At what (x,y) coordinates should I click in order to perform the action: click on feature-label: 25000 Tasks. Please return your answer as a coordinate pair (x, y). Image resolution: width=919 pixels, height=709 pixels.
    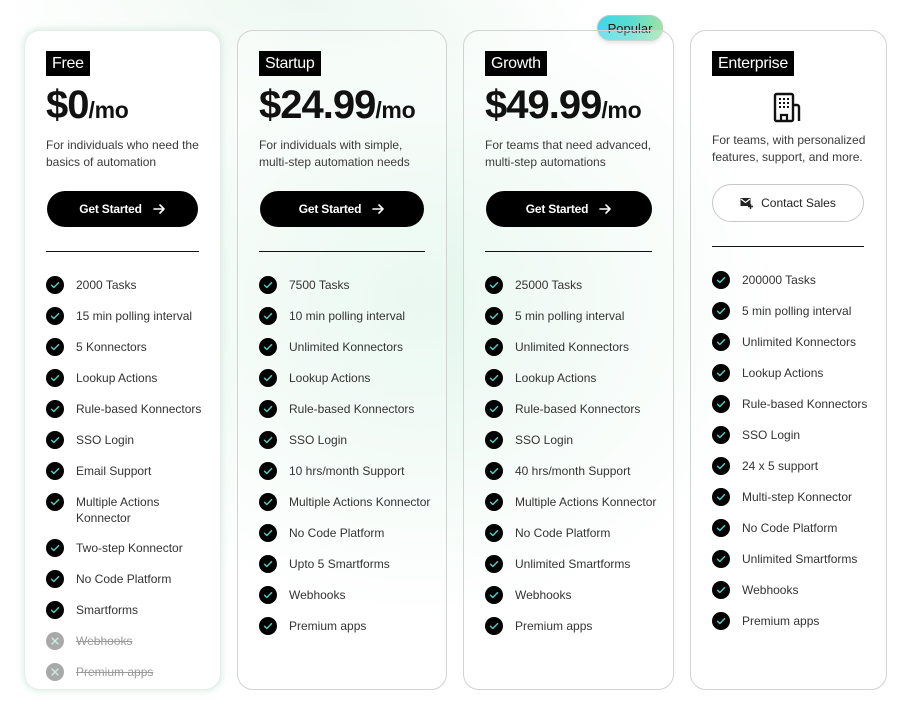
    Looking at the image, I should click on (549, 285).